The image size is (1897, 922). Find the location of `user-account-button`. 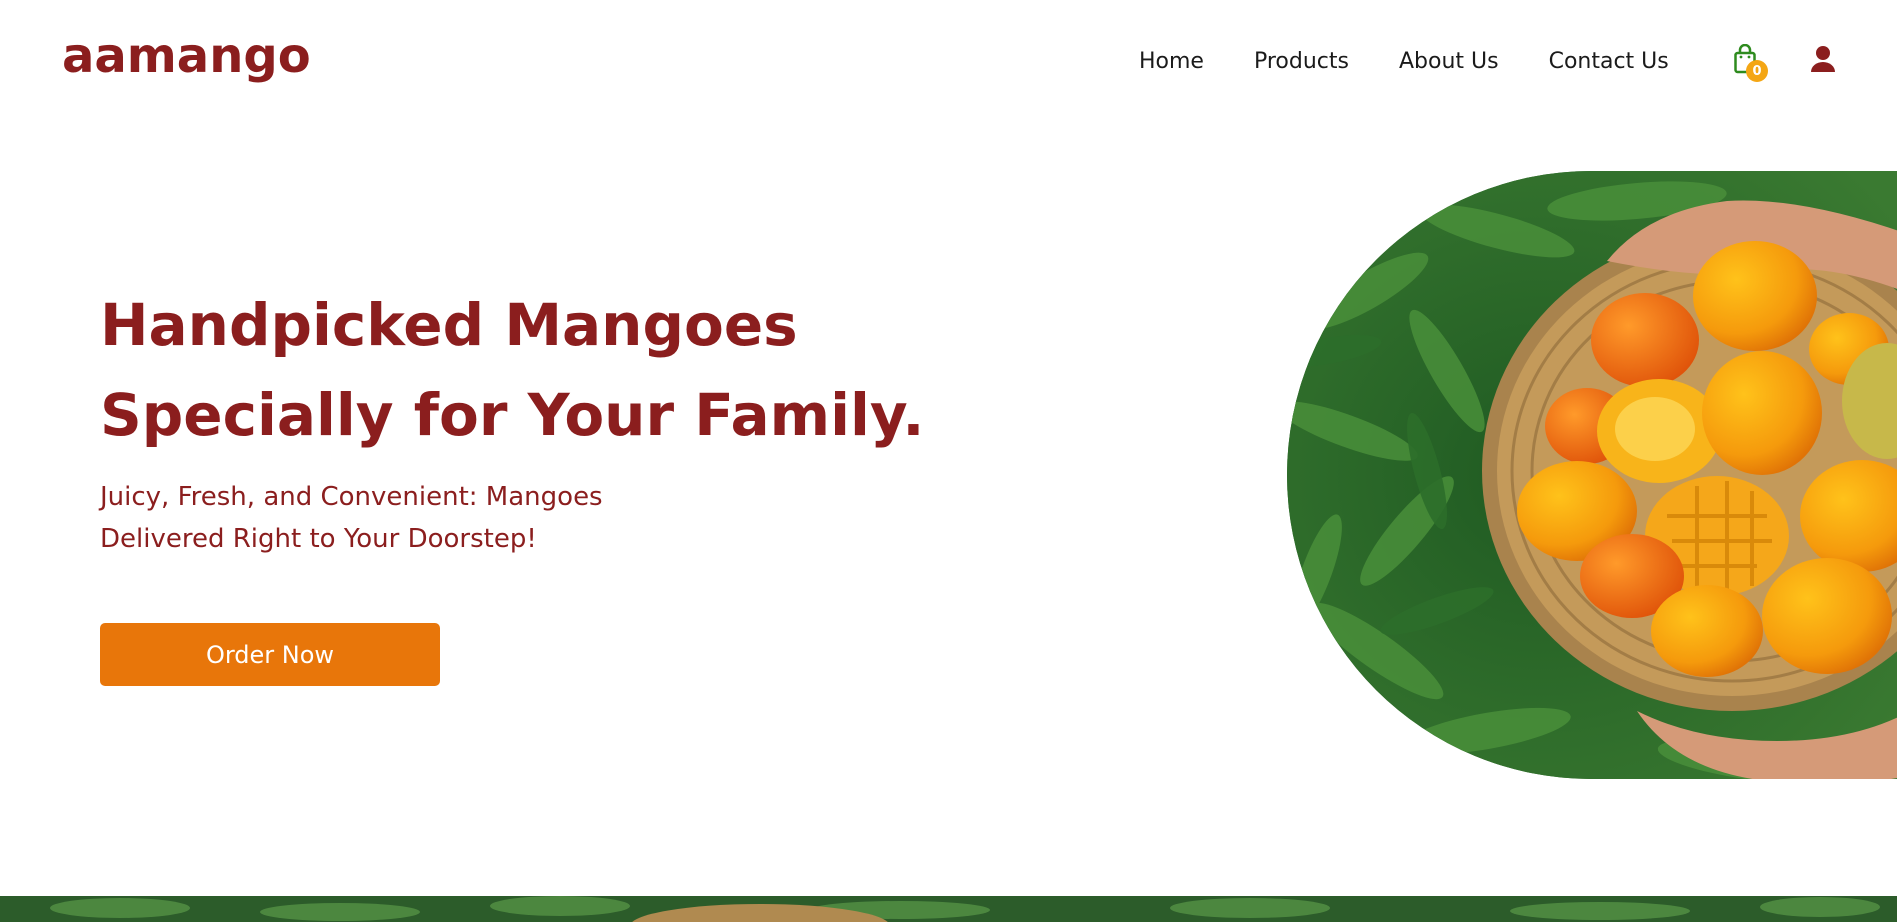

user-account-button is located at coordinates (1823, 59).